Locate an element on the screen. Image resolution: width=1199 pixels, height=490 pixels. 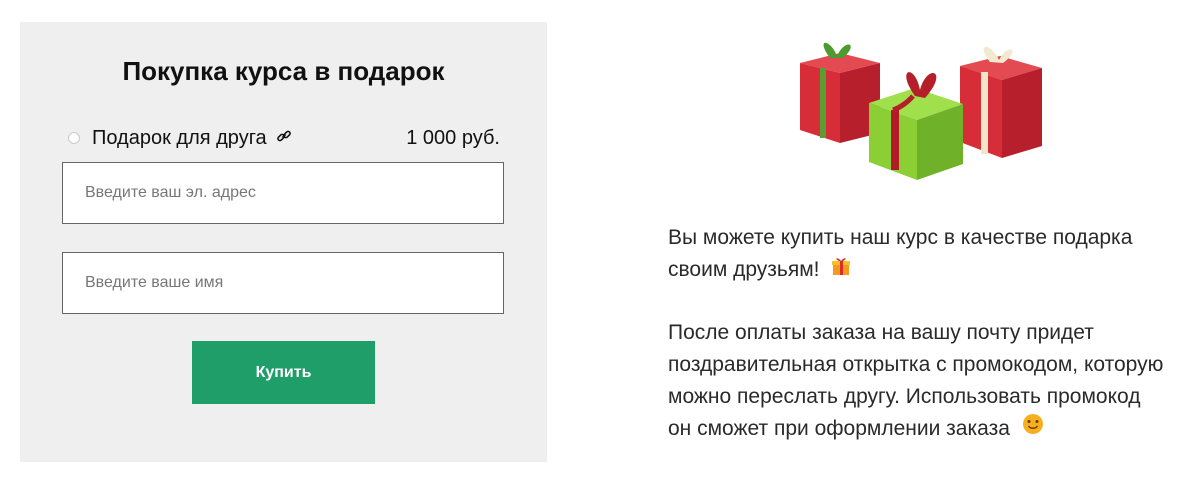
gift-emoji-icon is located at coordinates (841, 270).